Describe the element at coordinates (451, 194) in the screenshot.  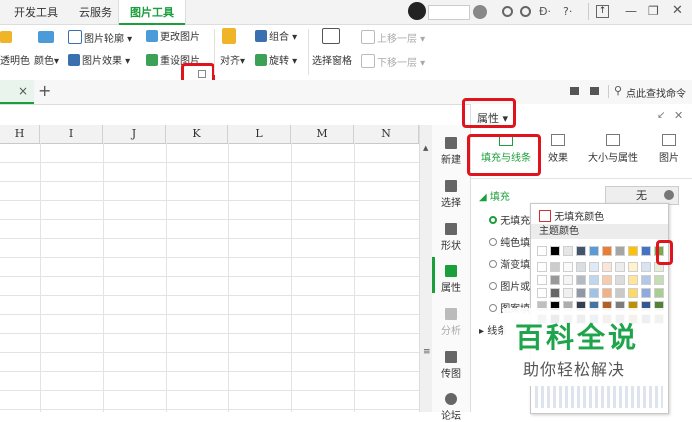
I see `sidebar-item-select: 选择` at that location.